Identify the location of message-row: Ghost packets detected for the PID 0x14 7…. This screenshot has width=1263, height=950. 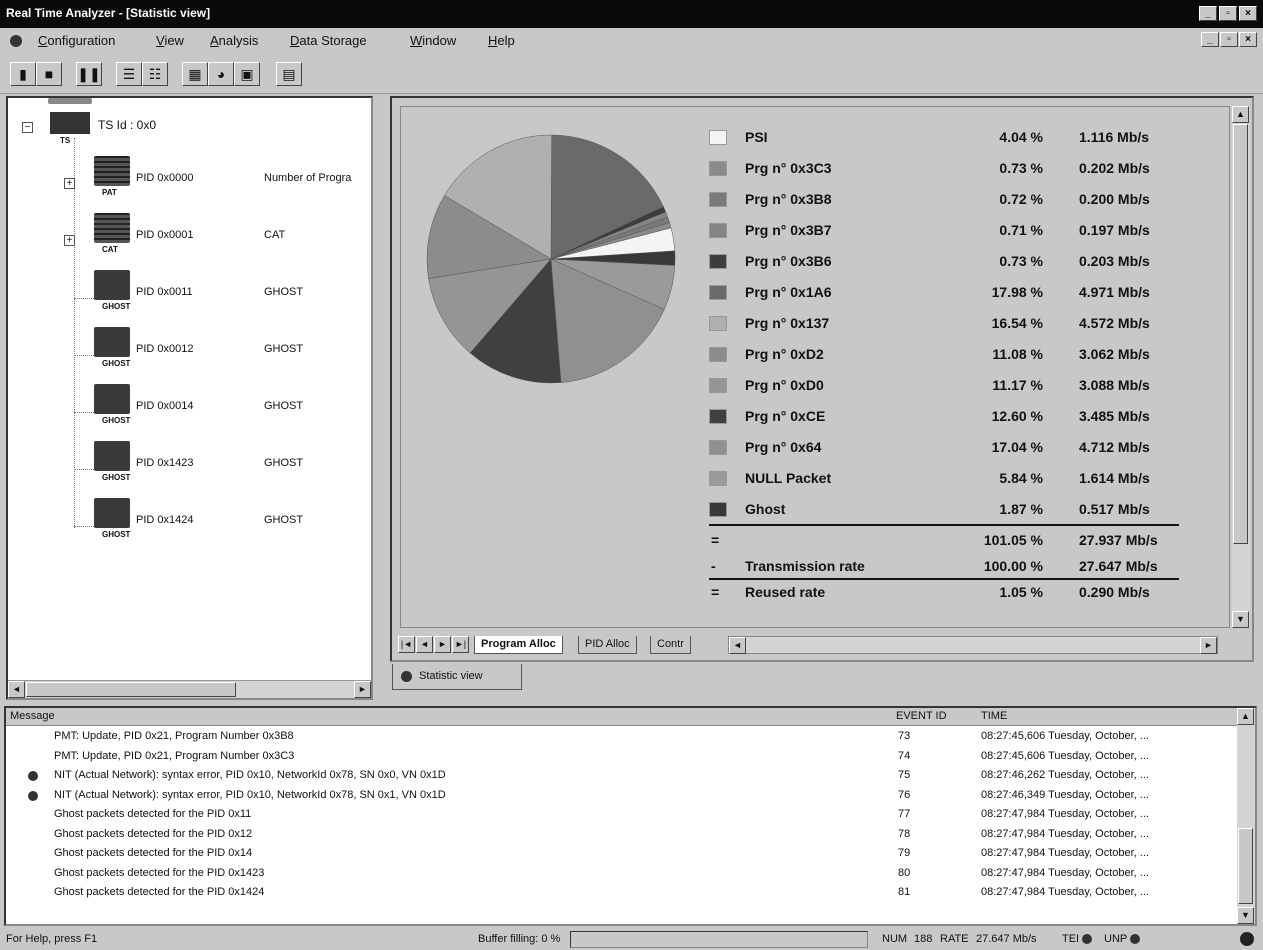
(622, 854).